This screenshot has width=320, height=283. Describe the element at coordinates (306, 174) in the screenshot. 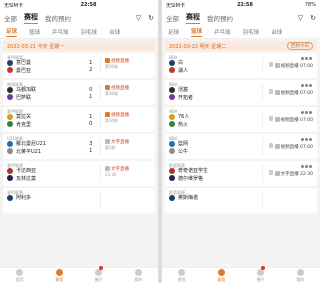

I see `match-time: 22:30` at that location.